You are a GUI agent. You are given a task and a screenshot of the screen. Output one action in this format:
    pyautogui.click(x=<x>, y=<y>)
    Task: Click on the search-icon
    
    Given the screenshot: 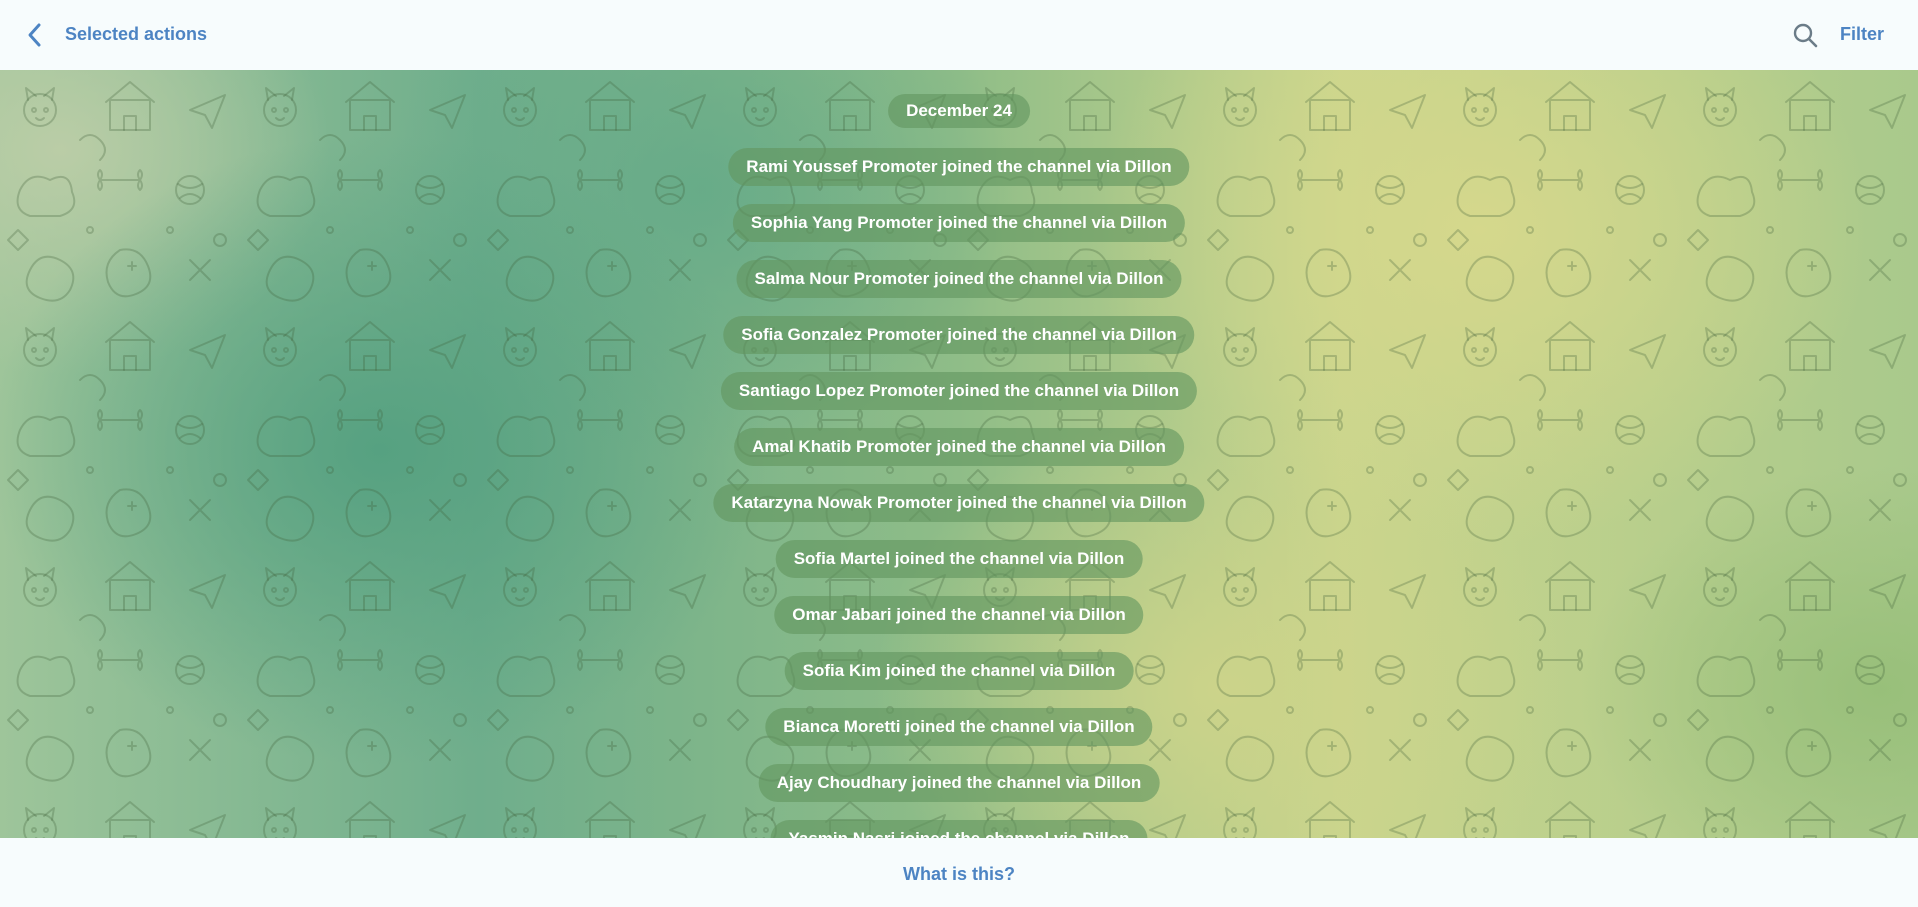 What is the action you would take?
    pyautogui.click(x=1805, y=35)
    